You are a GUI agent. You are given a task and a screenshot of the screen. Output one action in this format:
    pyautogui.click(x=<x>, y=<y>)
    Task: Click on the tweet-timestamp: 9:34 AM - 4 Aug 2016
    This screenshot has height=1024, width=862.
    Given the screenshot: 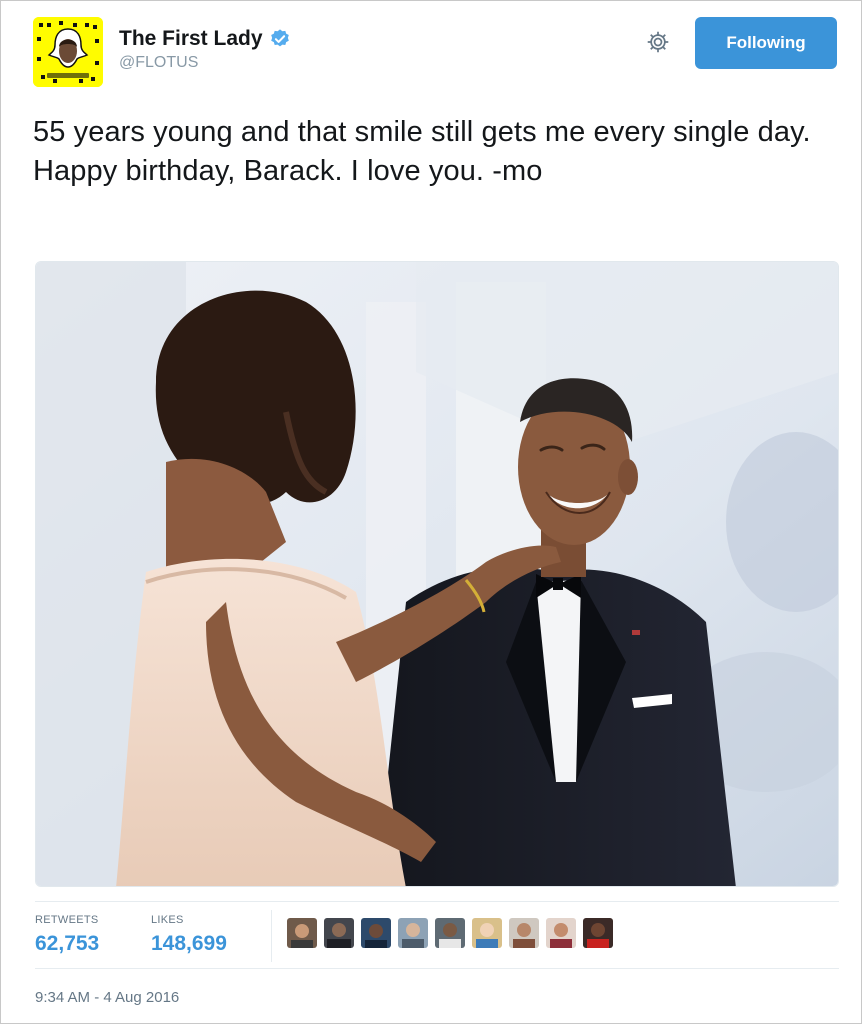 What is the action you would take?
    pyautogui.click(x=107, y=997)
    